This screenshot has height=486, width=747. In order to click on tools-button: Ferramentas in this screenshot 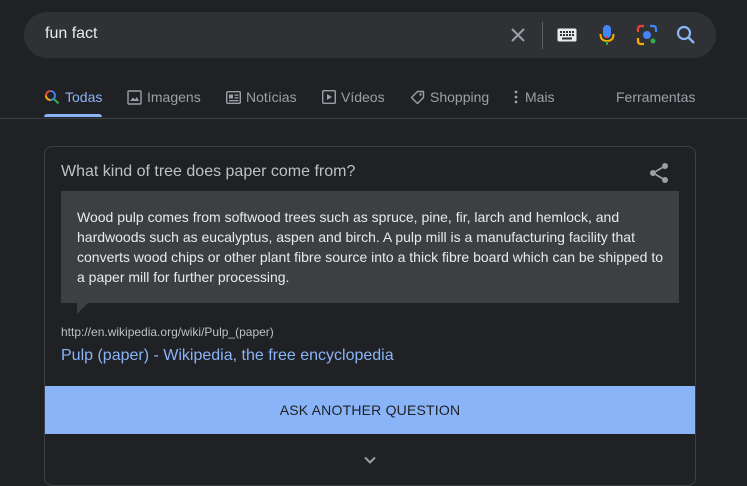, I will do `click(655, 97)`.